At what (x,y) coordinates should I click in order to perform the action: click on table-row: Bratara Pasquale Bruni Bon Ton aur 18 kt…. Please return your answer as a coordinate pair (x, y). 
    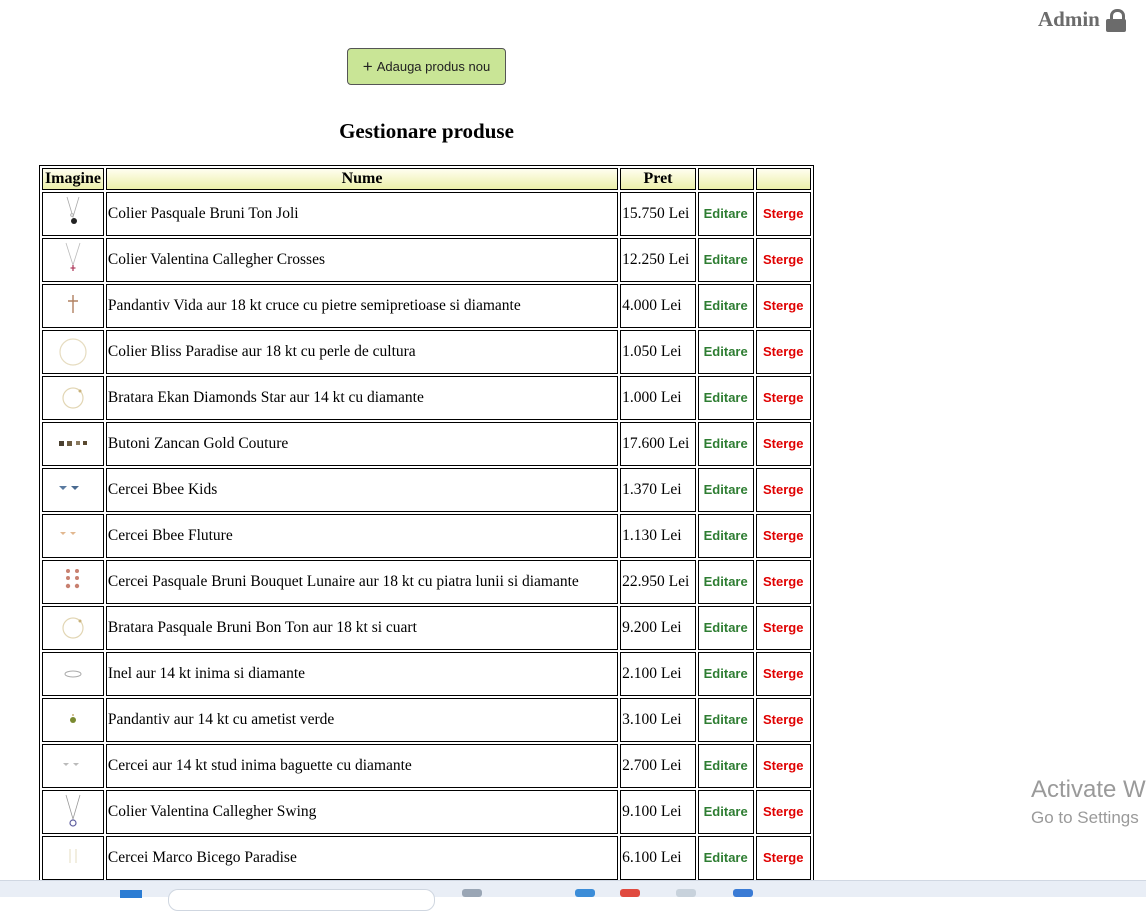
    Looking at the image, I should click on (426, 628).